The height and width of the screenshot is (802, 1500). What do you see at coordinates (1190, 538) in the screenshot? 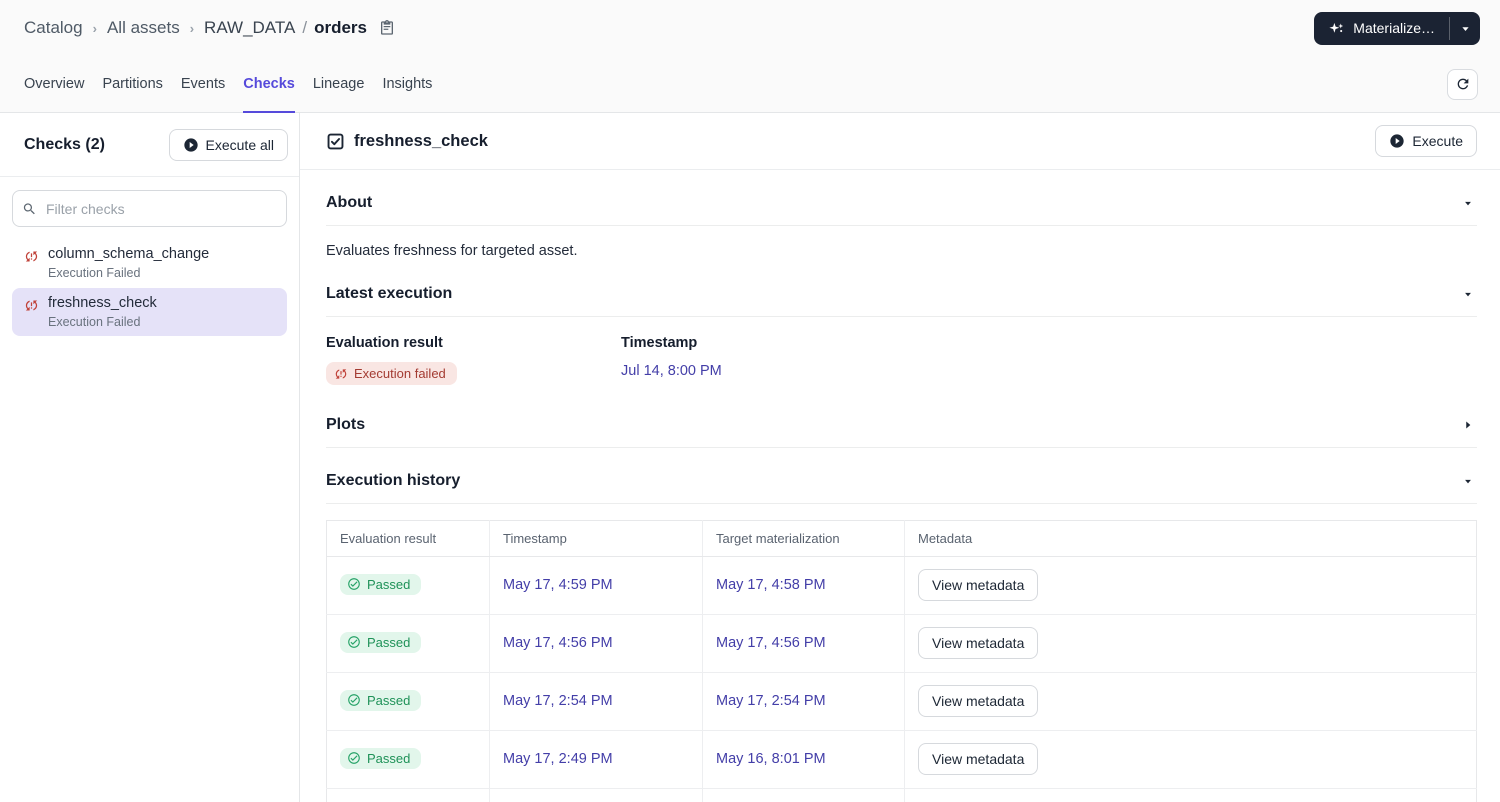
I see `column-header-metadata: Metadata` at bounding box center [1190, 538].